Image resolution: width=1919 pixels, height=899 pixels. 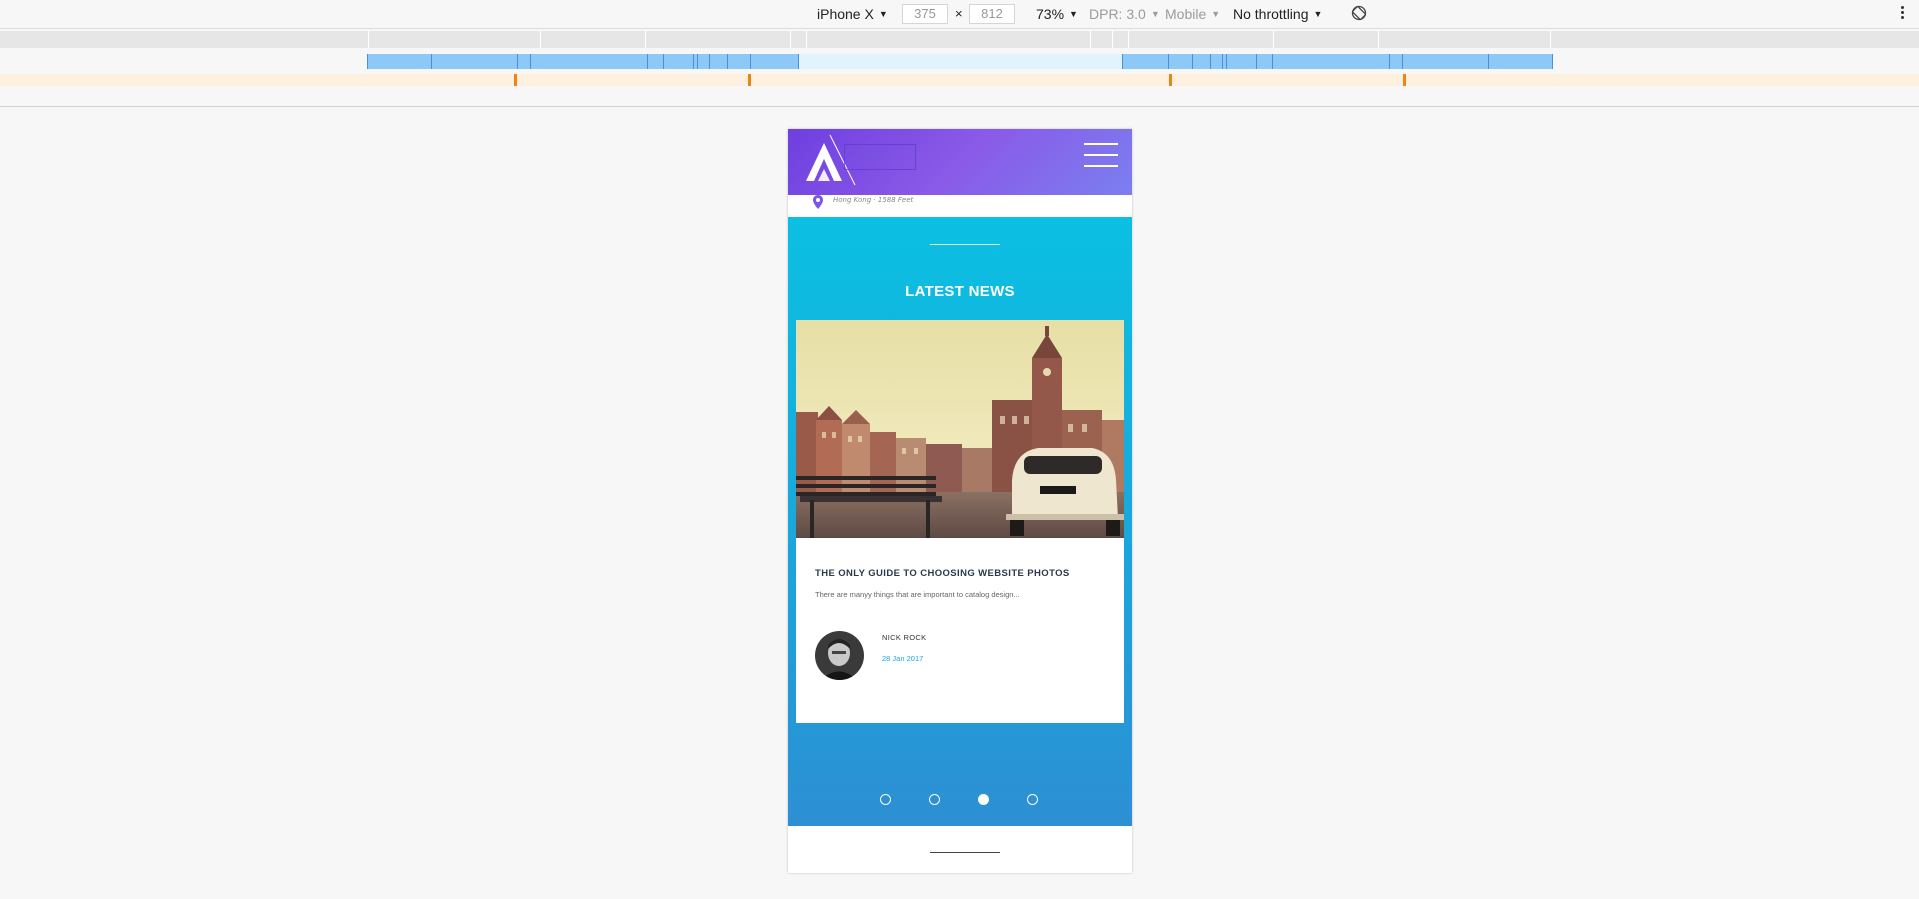 What do you see at coordinates (960, 162) in the screenshot?
I see `site-header: DETAILS` at bounding box center [960, 162].